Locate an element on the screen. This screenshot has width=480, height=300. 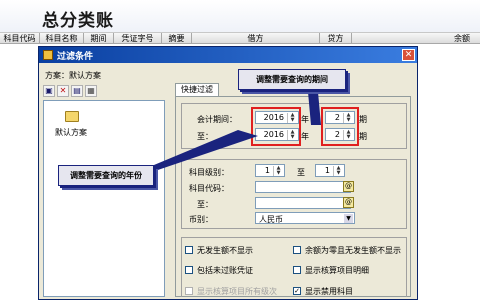
period-callout: 调整需要查询的期间 is located at coordinates (292, 79).